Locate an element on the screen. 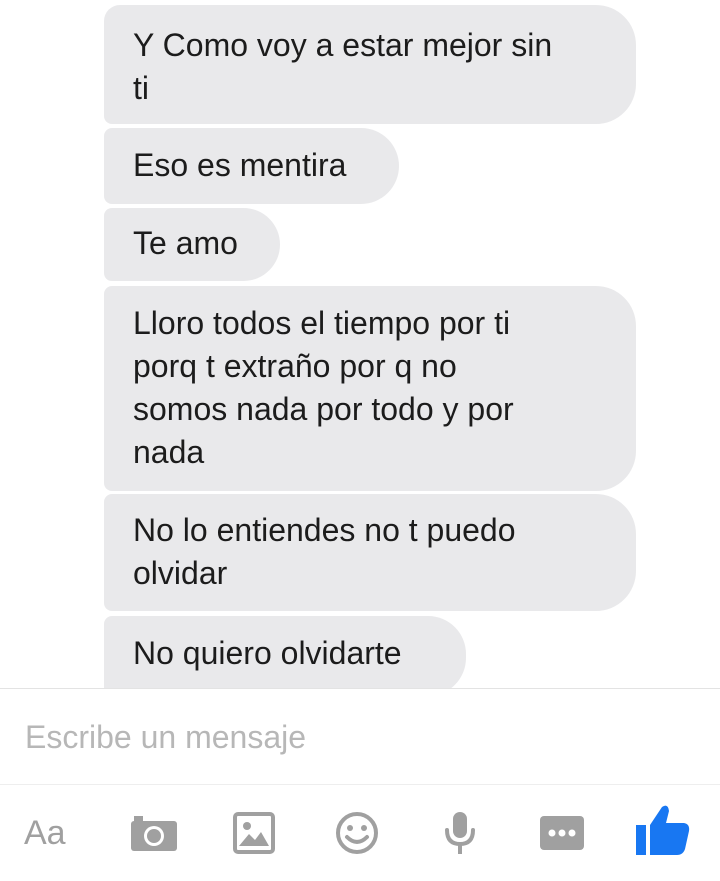 The image size is (720, 881). text-format-icon: Aa is located at coordinates (45, 833).